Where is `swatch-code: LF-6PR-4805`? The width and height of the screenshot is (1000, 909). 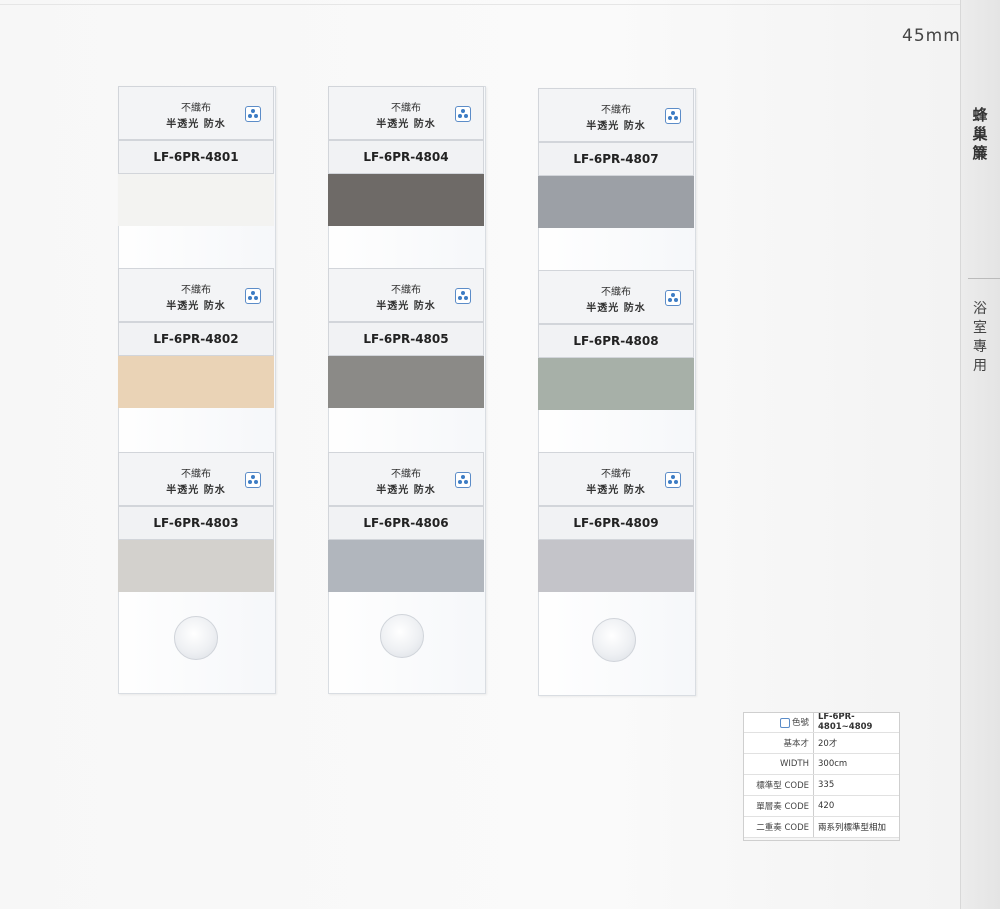 swatch-code: LF-6PR-4805 is located at coordinates (406, 339).